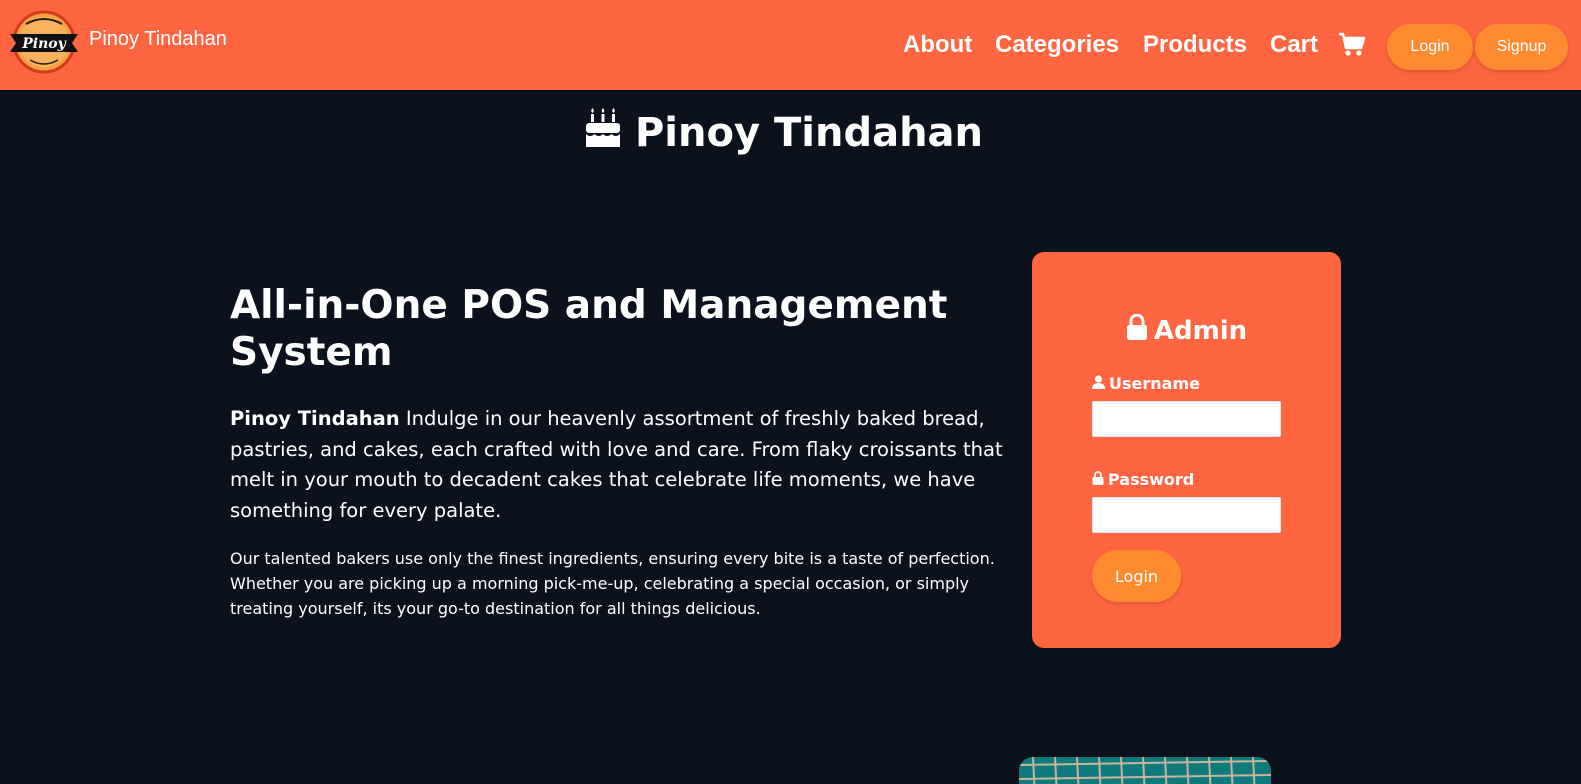  I want to click on page-title: Pinoy Tindahan, so click(784, 133).